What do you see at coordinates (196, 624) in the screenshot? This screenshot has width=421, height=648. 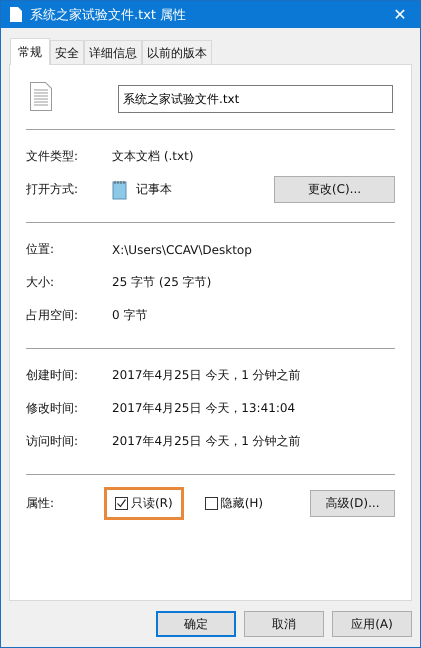 I see `dialog-button: 确定` at bounding box center [196, 624].